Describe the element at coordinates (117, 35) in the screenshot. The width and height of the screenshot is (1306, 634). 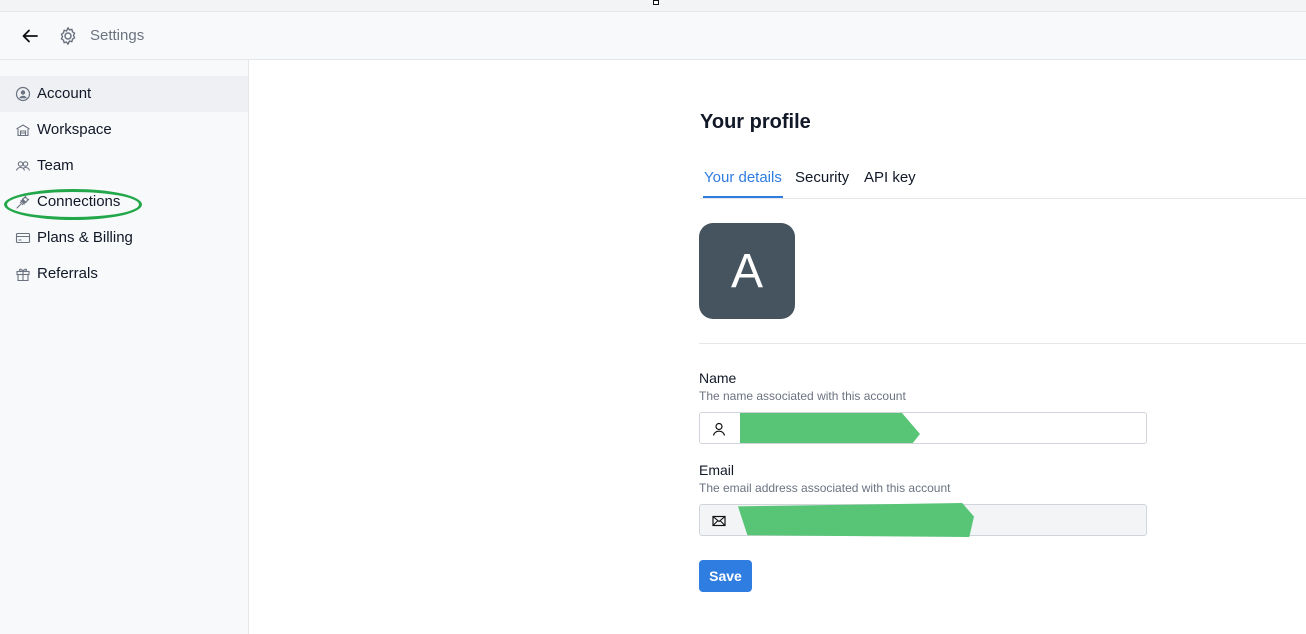
I see `page-title-settings: Settings` at that location.